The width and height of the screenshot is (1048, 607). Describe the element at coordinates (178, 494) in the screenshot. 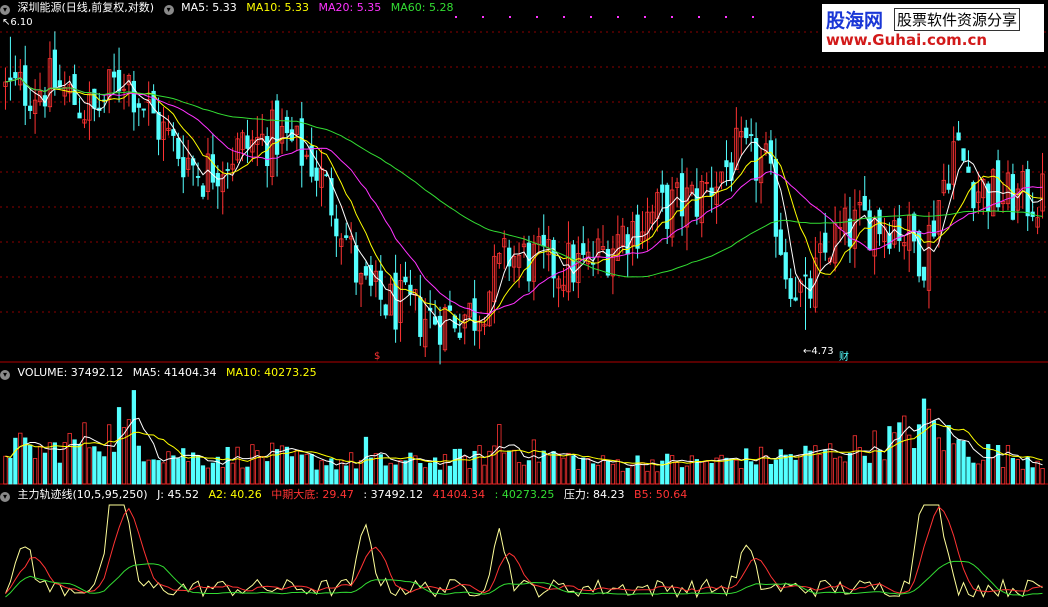

I see `indicator-j: J: 45.52` at that location.